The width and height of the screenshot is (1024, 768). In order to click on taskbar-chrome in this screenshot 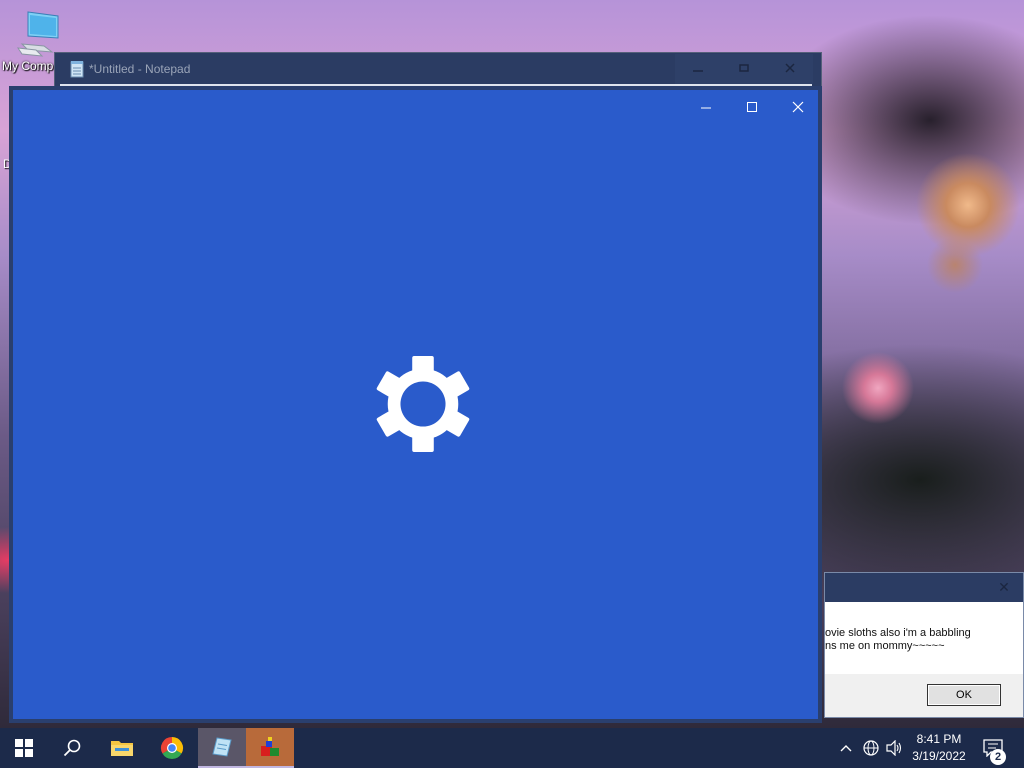, I will do `click(172, 748)`.